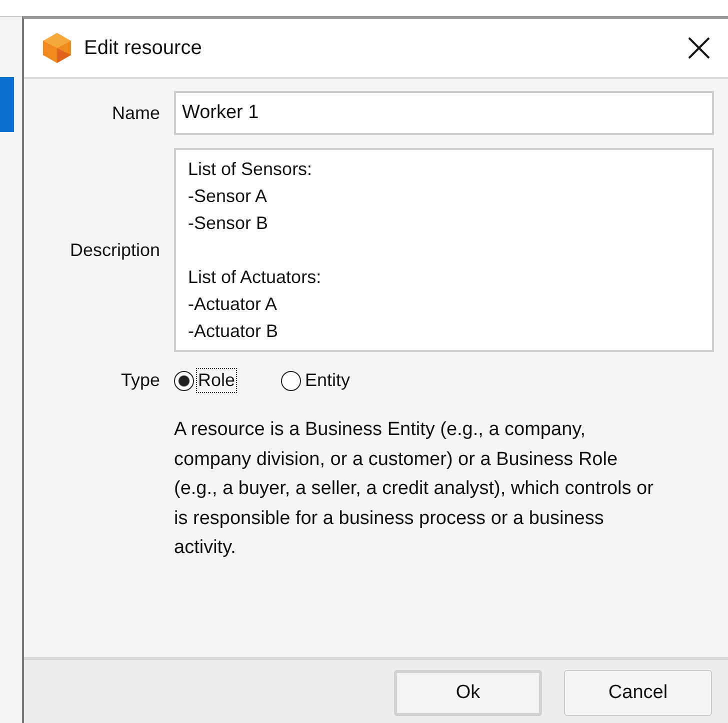 Image resolution: width=728 pixels, height=723 pixels. Describe the element at coordinates (638, 693) in the screenshot. I see `dialog-button: Cancel` at that location.